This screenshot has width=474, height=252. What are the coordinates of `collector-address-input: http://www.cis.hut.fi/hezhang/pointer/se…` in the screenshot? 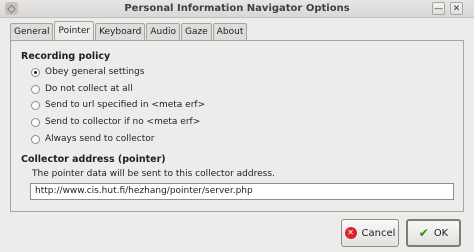 It's located at (242, 191).